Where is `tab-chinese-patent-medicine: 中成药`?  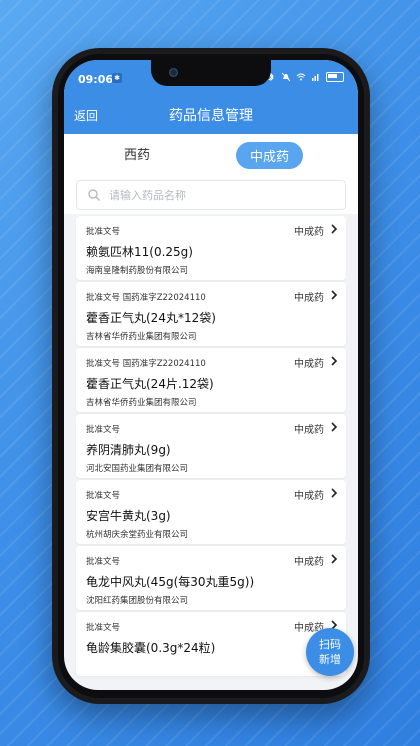 tab-chinese-patent-medicine: 中成药 is located at coordinates (270, 155).